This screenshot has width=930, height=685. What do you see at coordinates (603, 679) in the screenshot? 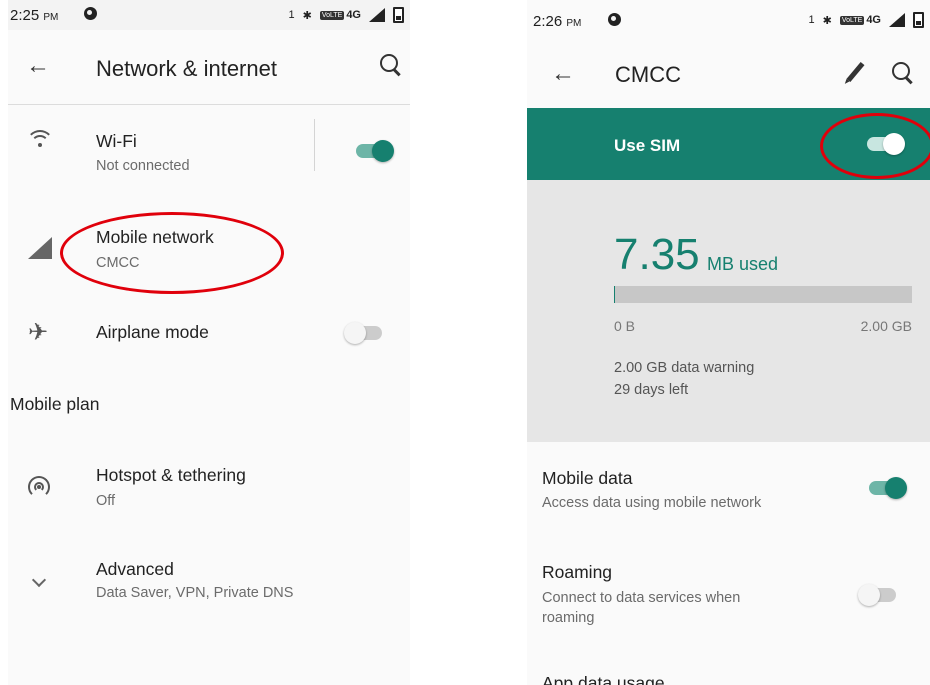
I see `app-data-usage-title: App data usage` at bounding box center [603, 679].